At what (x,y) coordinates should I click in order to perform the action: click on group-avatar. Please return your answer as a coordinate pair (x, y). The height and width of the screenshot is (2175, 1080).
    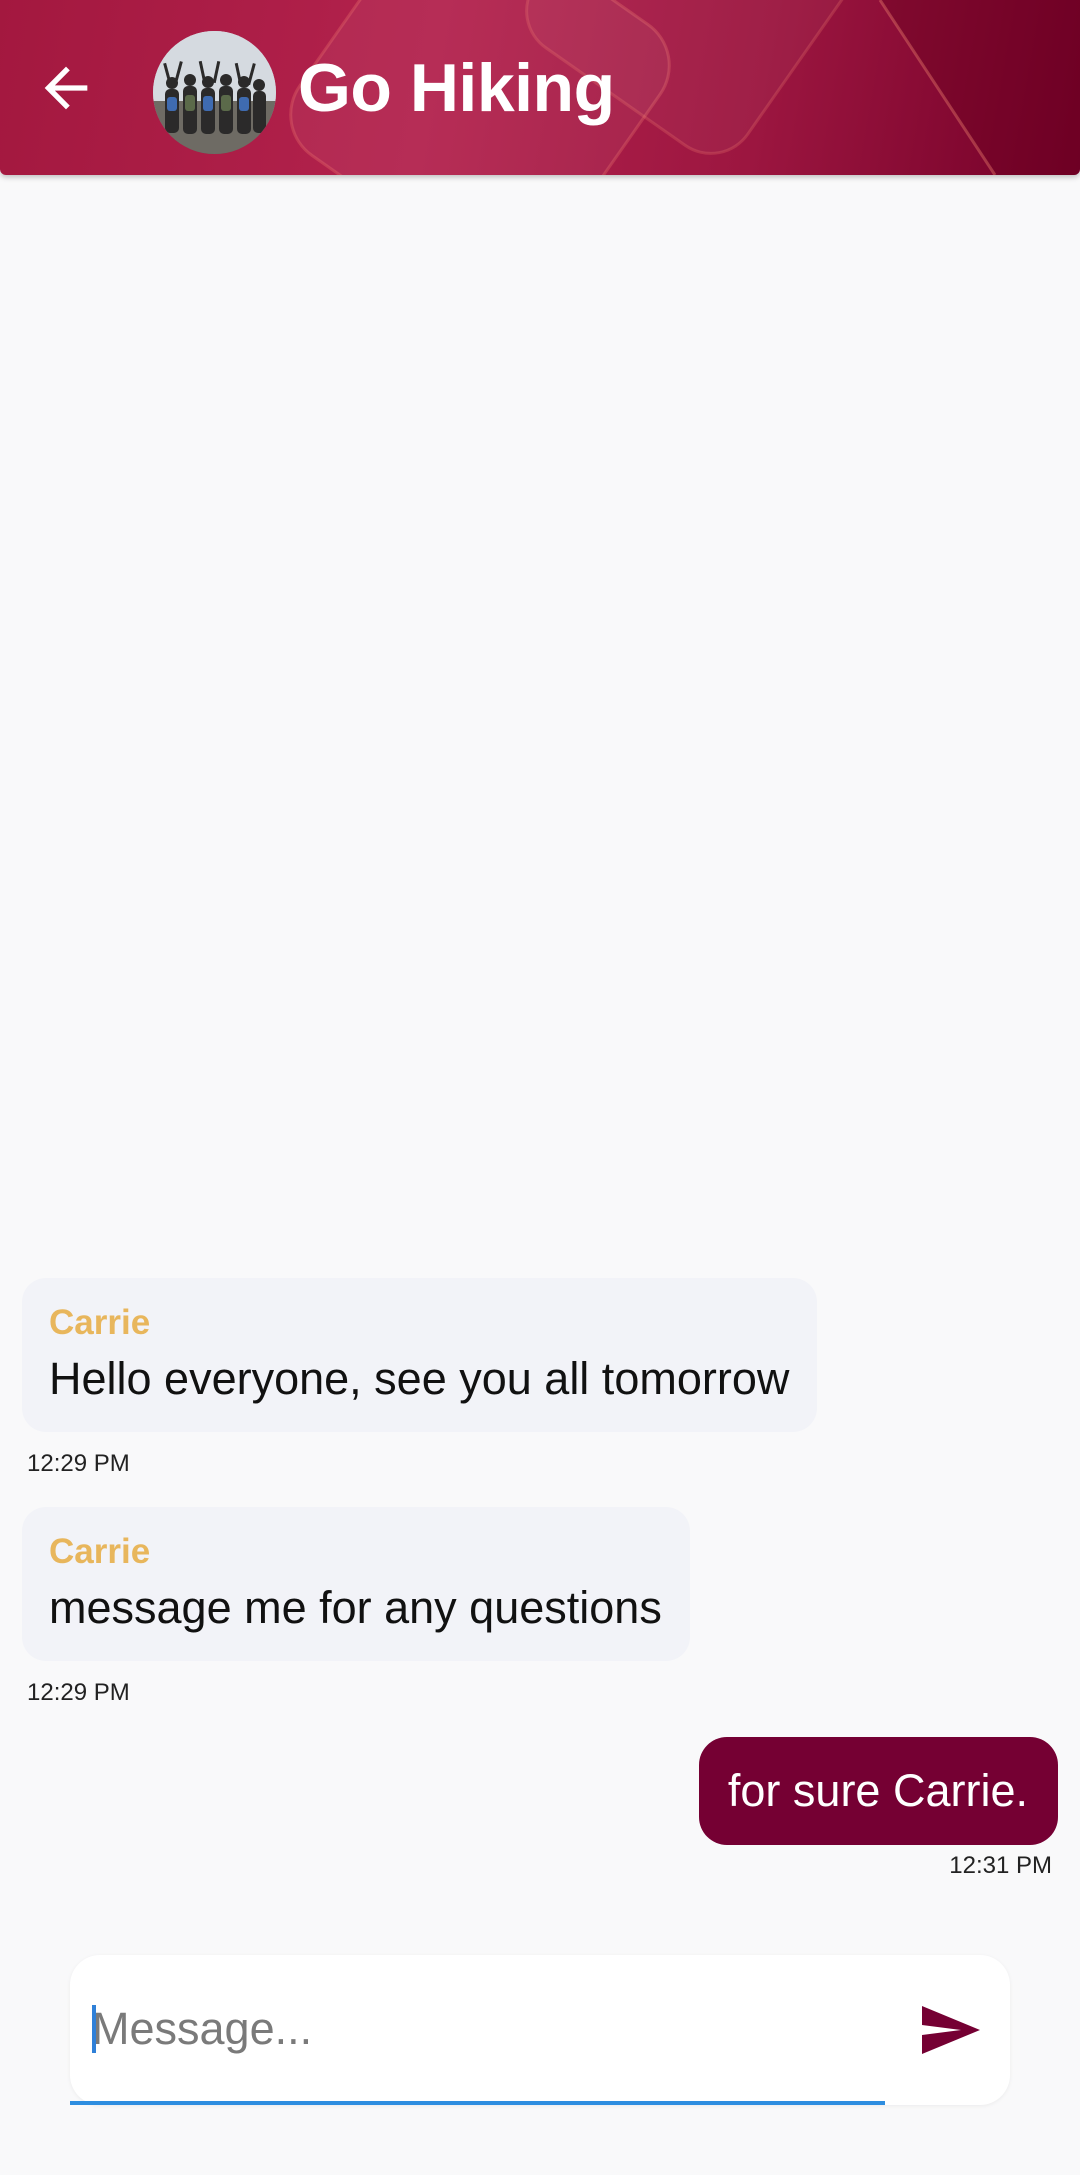
    Looking at the image, I should click on (214, 92).